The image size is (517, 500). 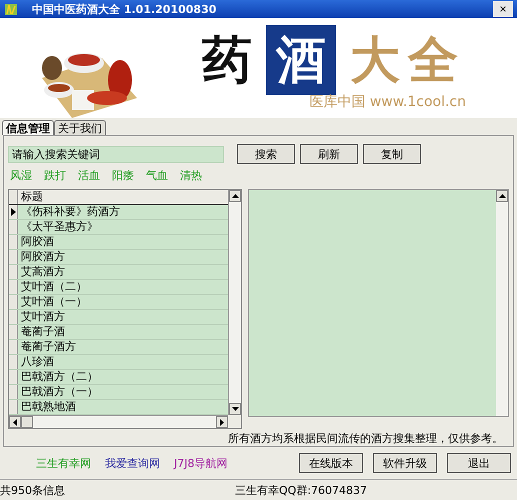 What do you see at coordinates (123, 302) in the screenshot?
I see `table-cell: 艾叶酒（一）` at bounding box center [123, 302].